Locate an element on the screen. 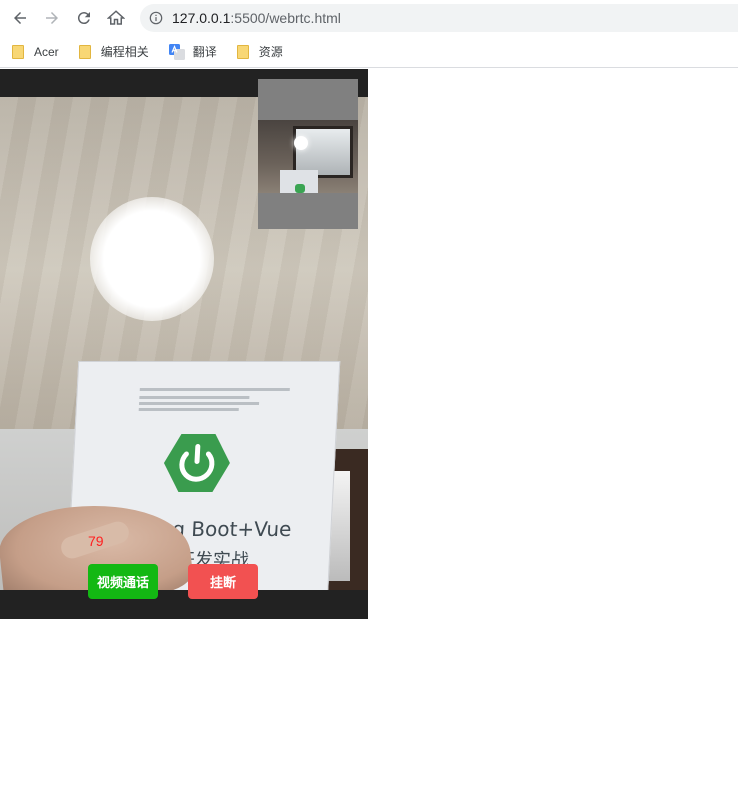 This screenshot has width=738, height=788. spring-logo-icon is located at coordinates (196, 463).